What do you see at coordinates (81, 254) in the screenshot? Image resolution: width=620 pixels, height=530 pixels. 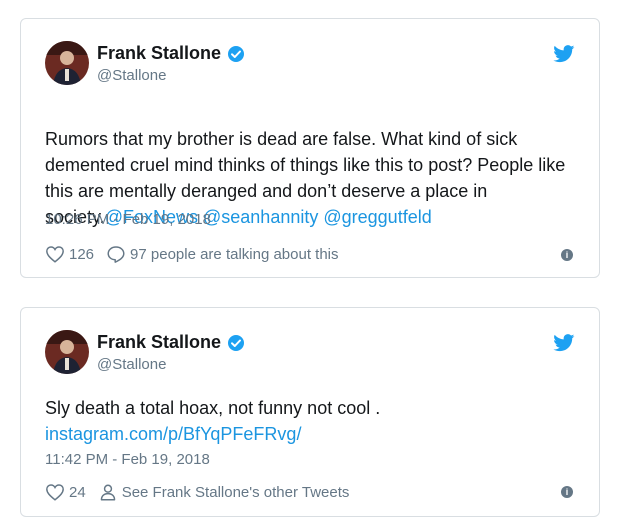 I see `like-count: 126` at bounding box center [81, 254].